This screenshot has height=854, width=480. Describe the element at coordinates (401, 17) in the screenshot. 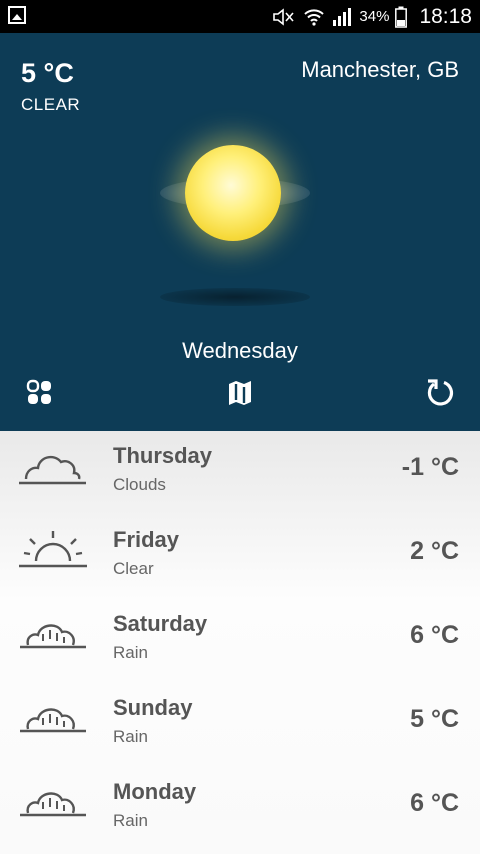

I see `battery-icon` at that location.